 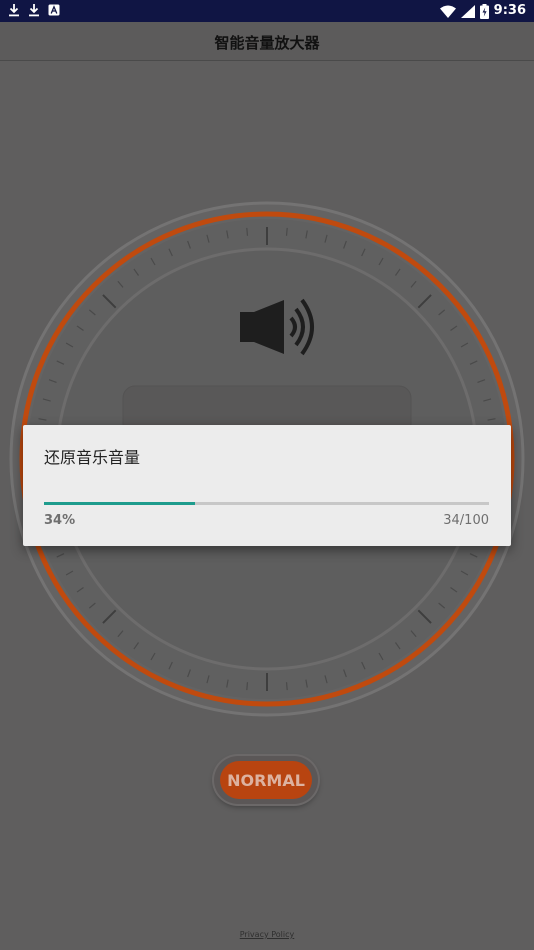 What do you see at coordinates (92, 457) in the screenshot?
I see `dialog-title: 还原音乐音量` at bounding box center [92, 457].